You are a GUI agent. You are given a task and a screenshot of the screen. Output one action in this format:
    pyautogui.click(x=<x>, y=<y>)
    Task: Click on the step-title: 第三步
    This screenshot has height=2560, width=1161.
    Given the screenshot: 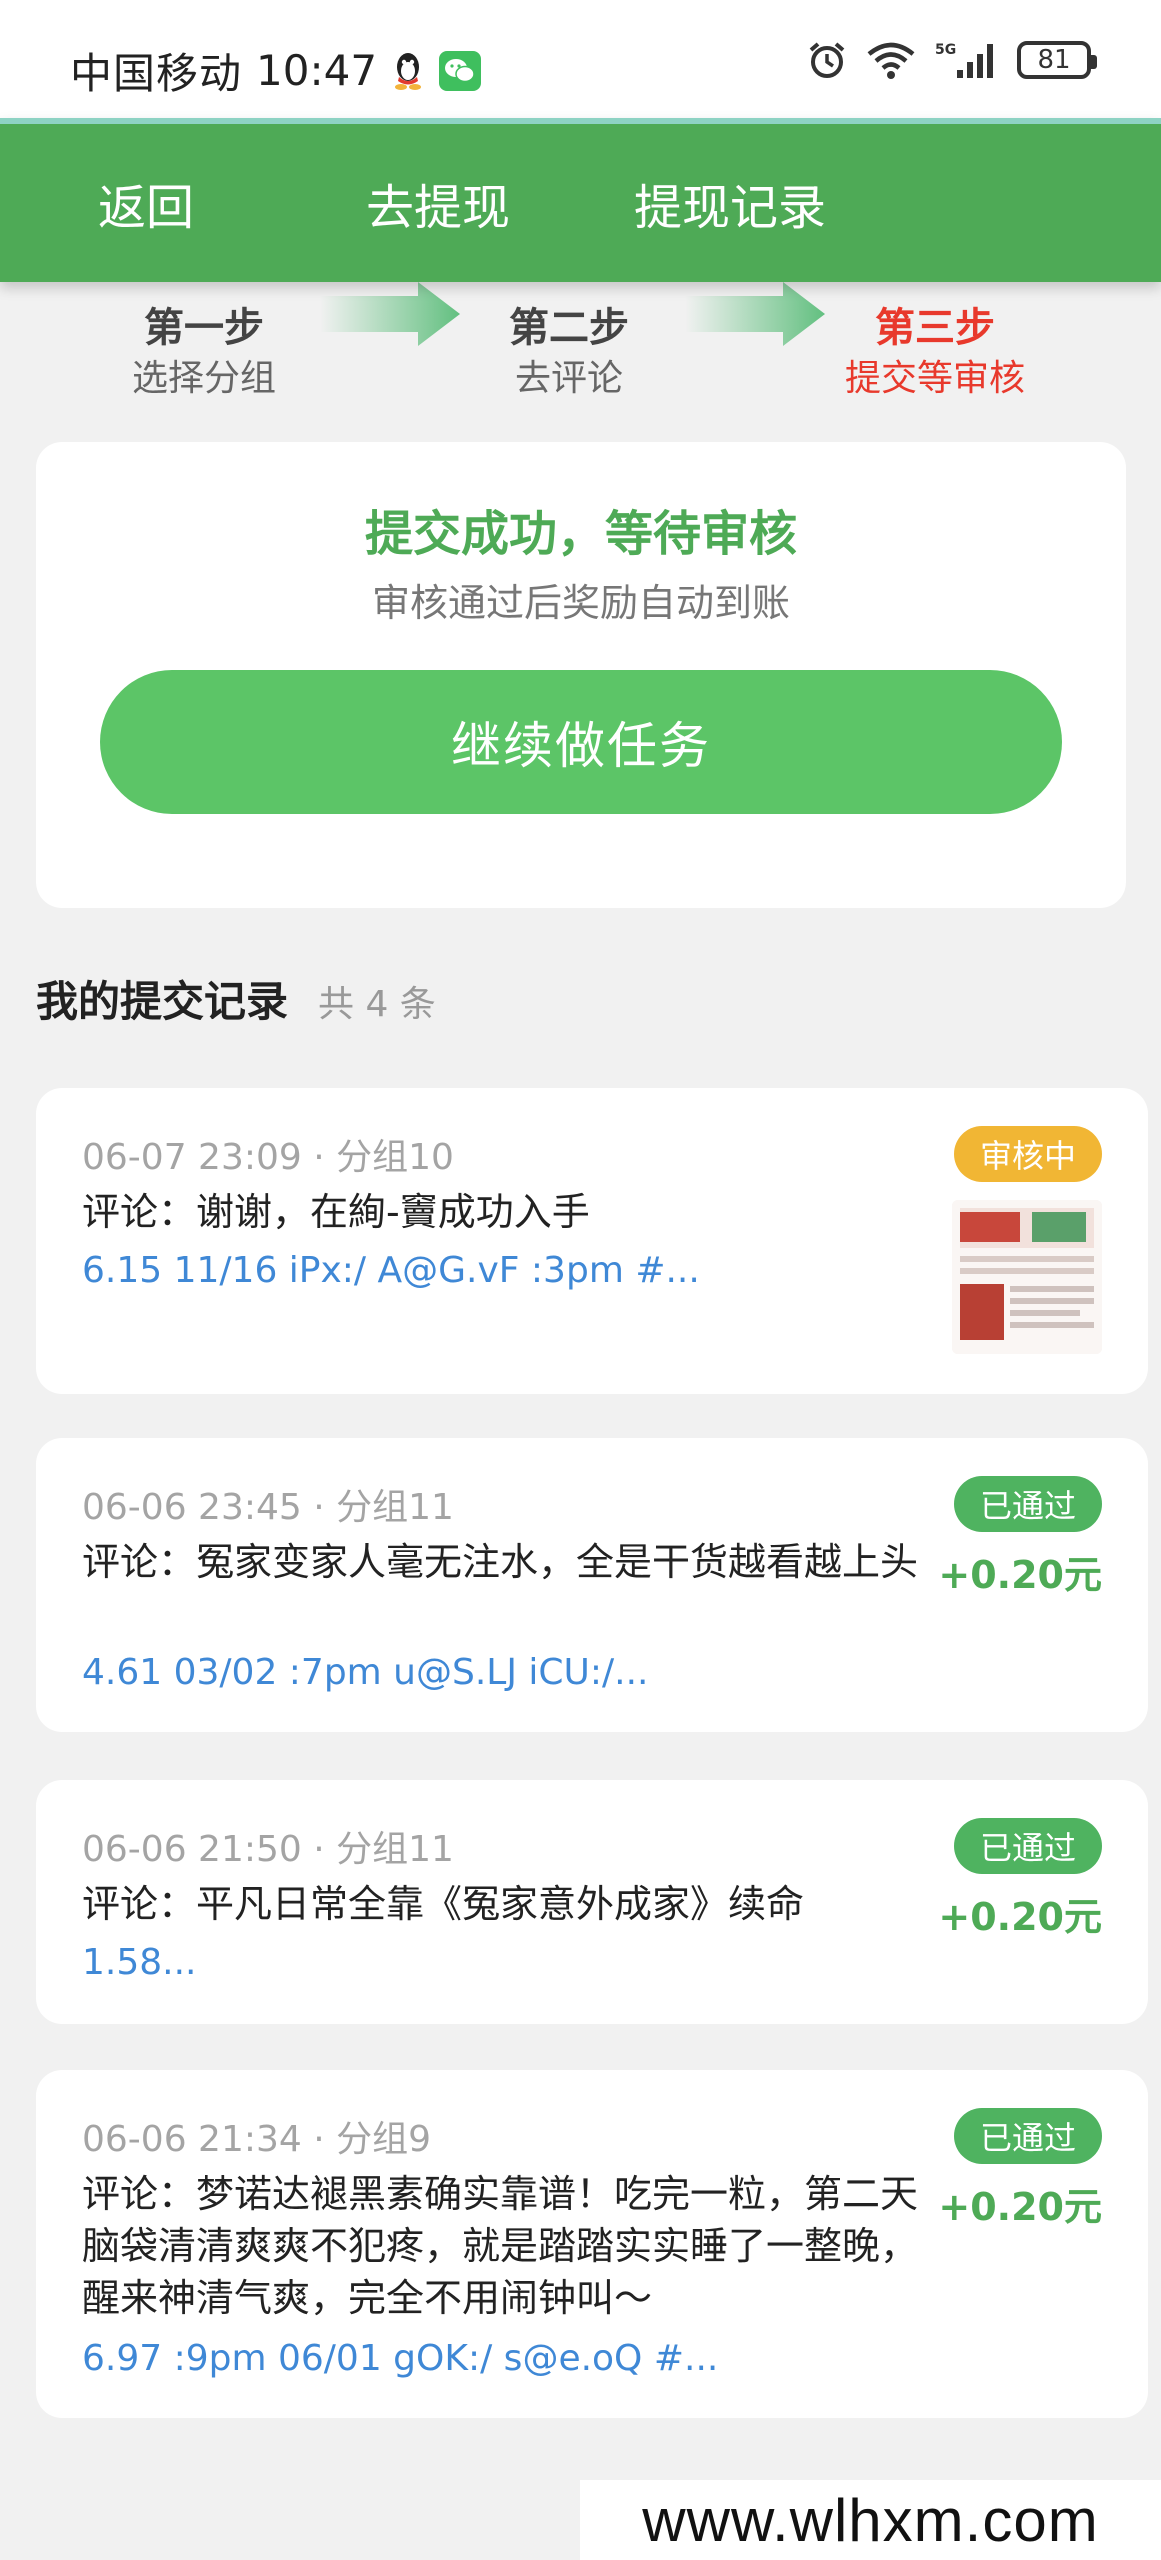 What is the action you would take?
    pyautogui.click(x=935, y=328)
    